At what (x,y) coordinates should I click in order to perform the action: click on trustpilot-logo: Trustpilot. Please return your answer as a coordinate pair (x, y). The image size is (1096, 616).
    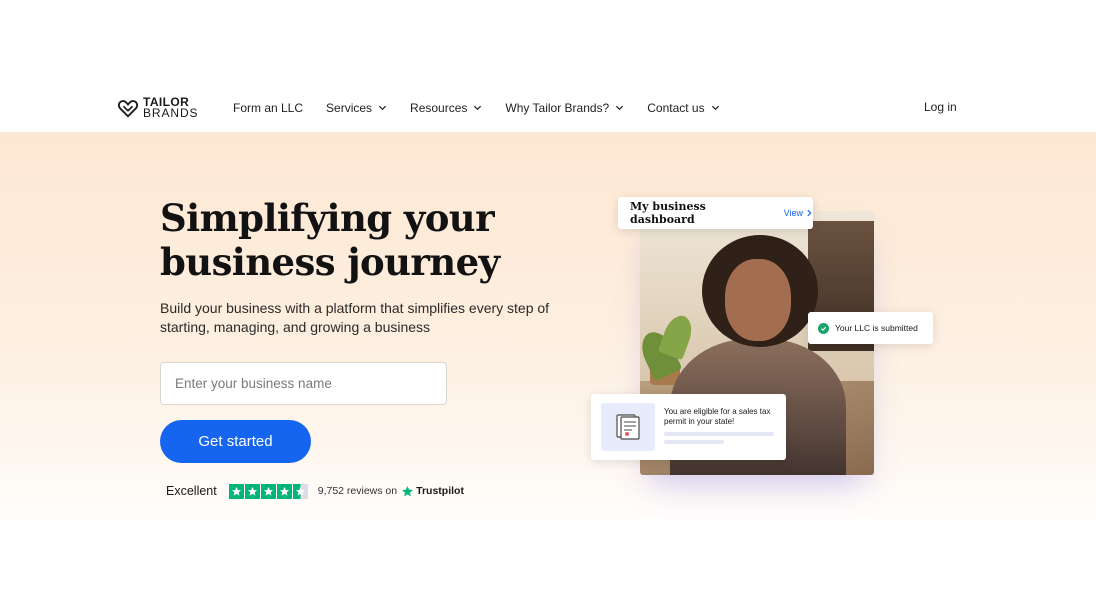
    Looking at the image, I should click on (432, 491).